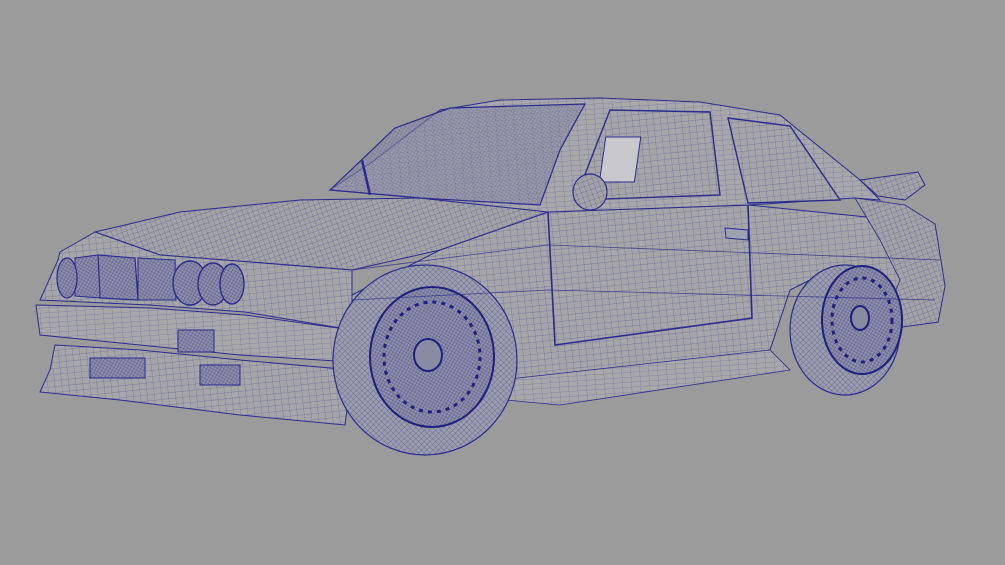 The image size is (1005, 565). What do you see at coordinates (620, 159) in the screenshot?
I see `window-vent-opening` at bounding box center [620, 159].